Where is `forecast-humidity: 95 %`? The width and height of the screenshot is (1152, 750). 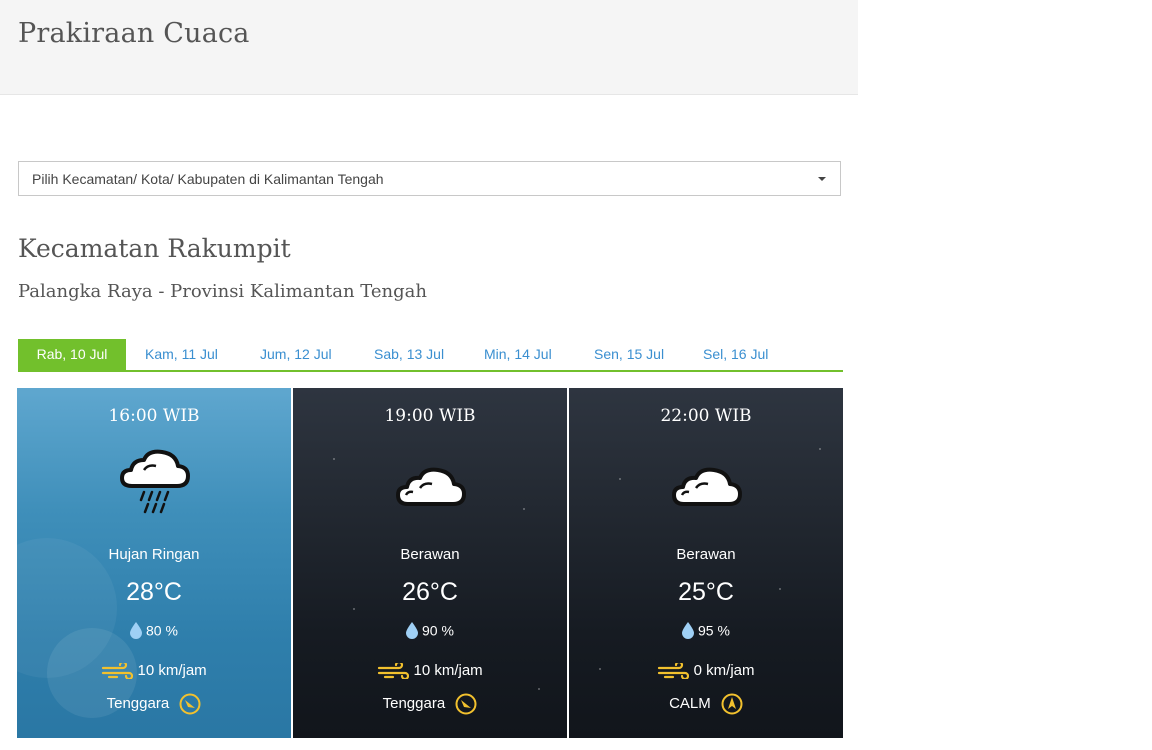
forecast-humidity: 95 % is located at coordinates (706, 630).